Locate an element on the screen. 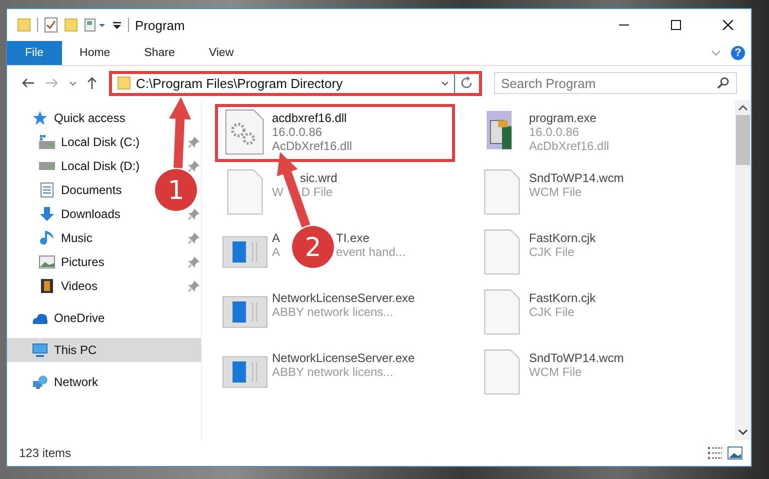 The width and height of the screenshot is (769, 479). sidebar-item: Videos is located at coordinates (55, 286).